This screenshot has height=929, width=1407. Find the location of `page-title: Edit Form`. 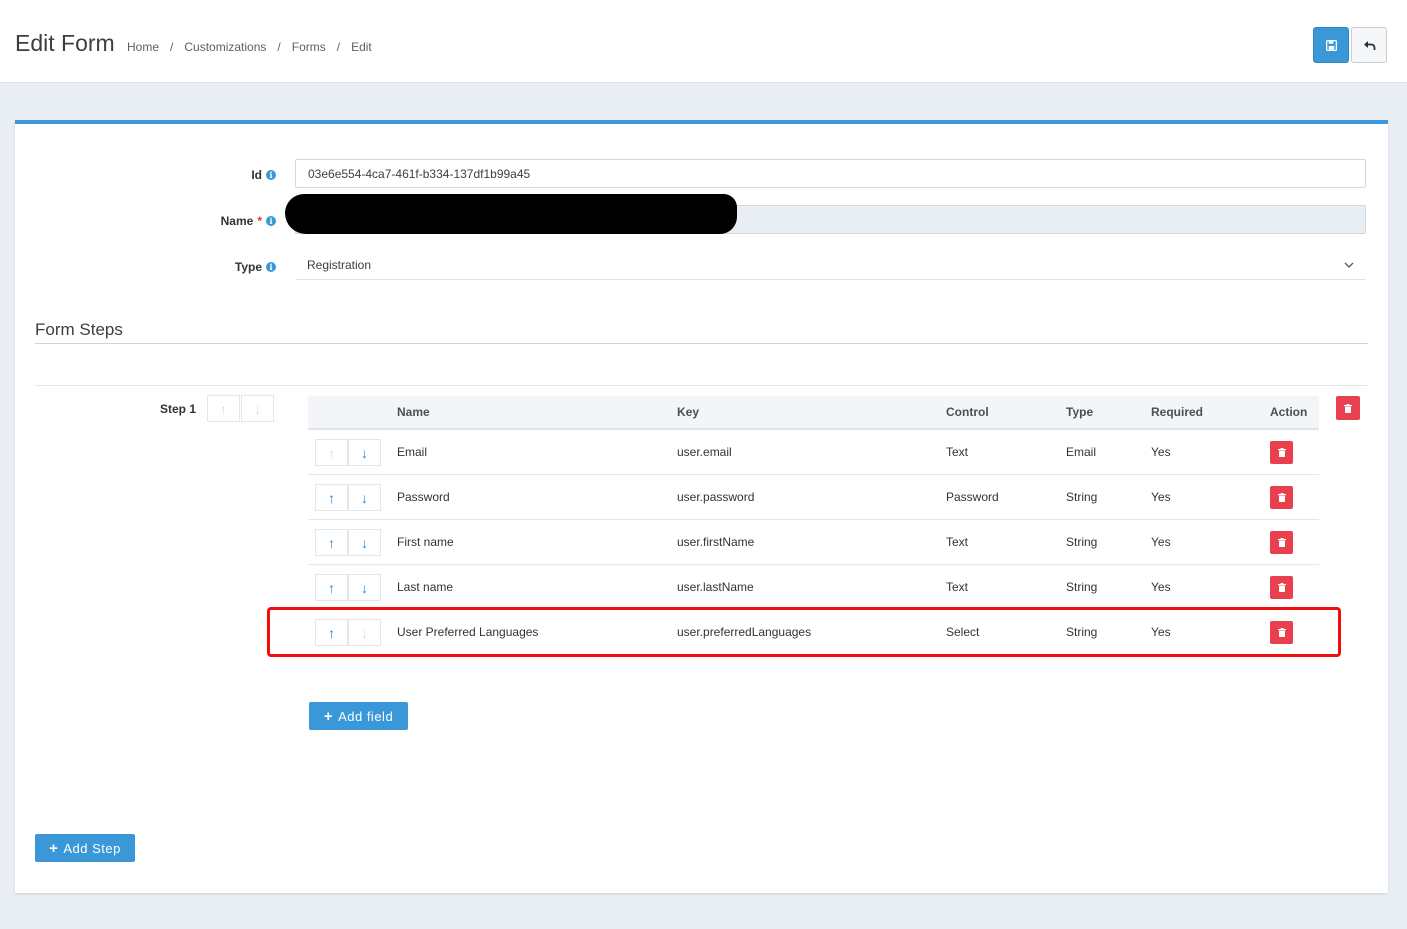

page-title: Edit Form is located at coordinates (65, 43).